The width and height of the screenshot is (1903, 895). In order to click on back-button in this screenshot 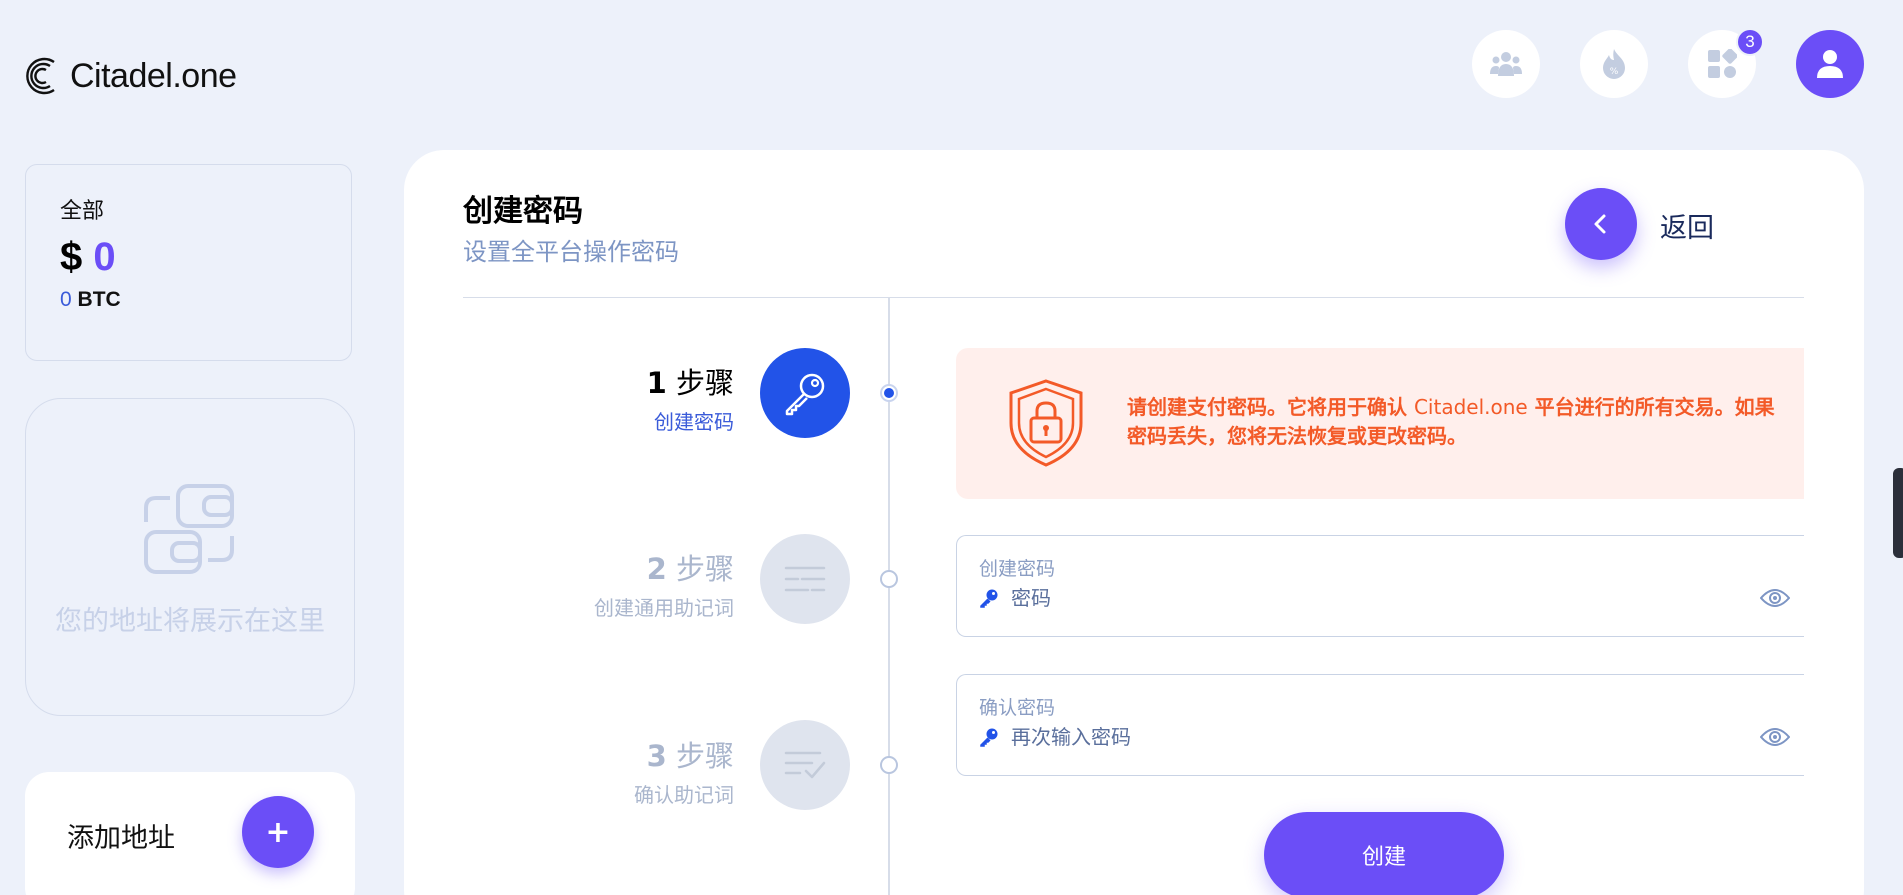, I will do `click(1601, 224)`.